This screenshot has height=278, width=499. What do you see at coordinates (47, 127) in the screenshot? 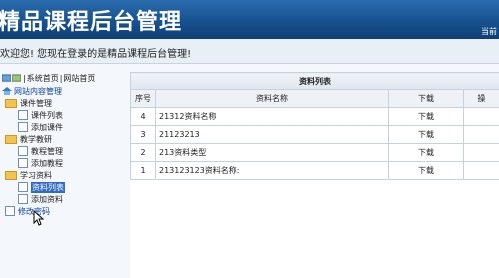
I see `tree-item-label: 添加课件` at bounding box center [47, 127].